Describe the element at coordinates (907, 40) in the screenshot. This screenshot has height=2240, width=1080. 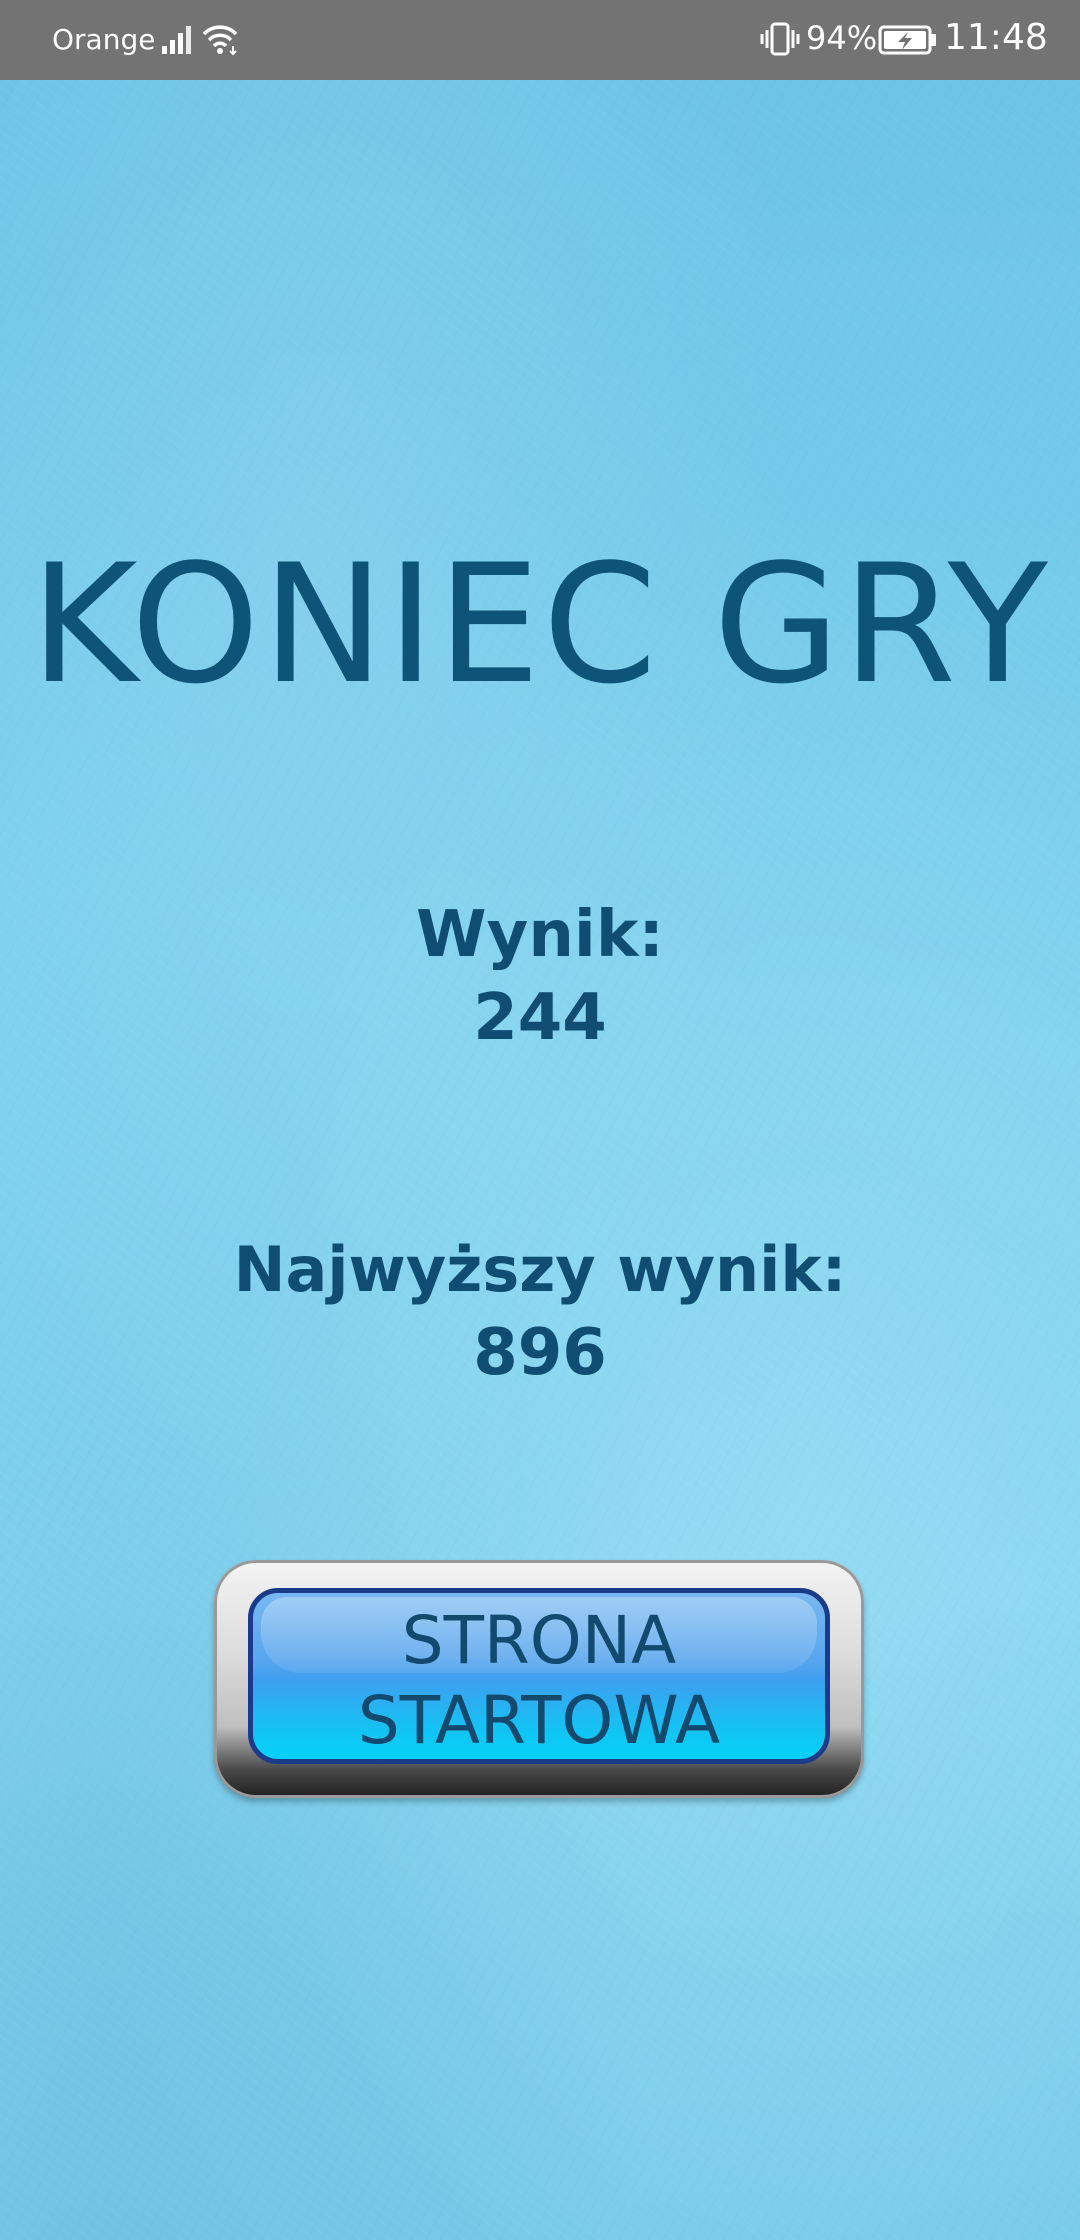
I see `battery-charging-icon` at that location.